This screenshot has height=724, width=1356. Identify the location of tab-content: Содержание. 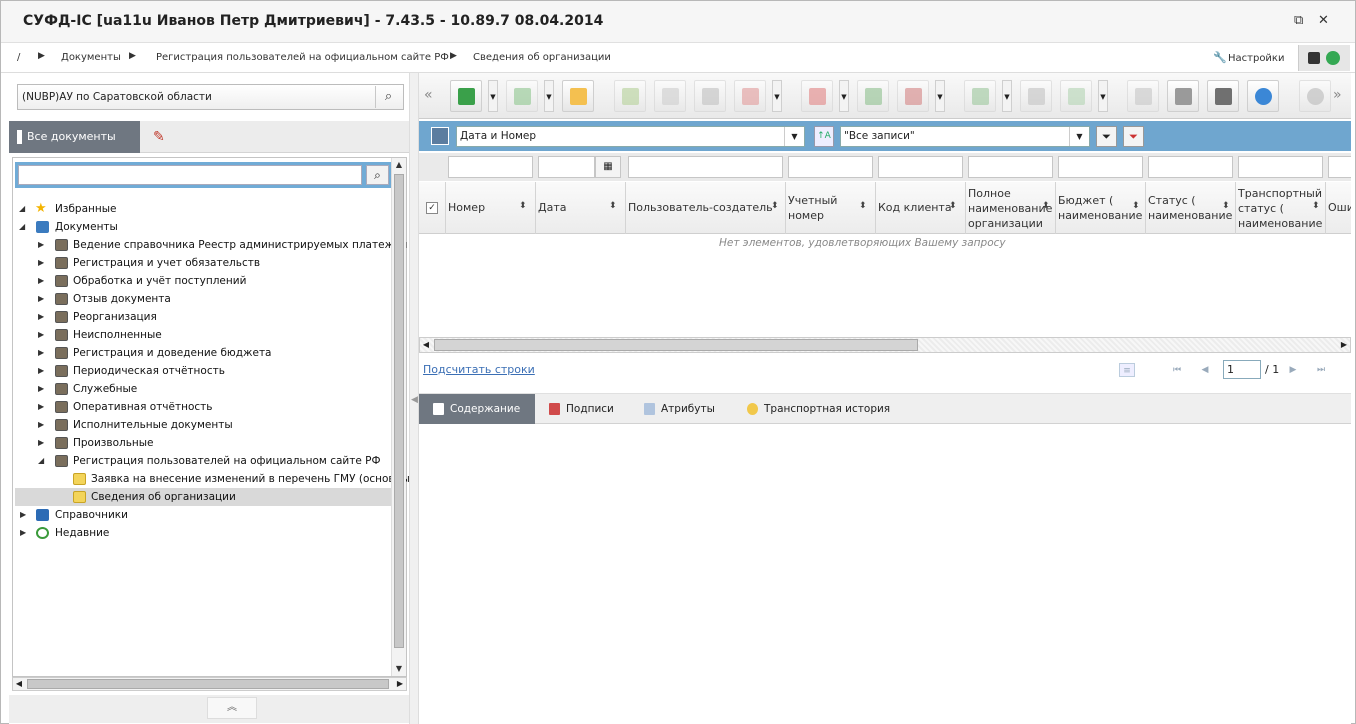
(477, 409).